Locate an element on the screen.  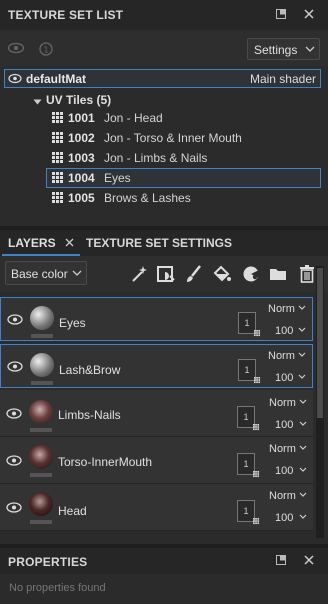
tab-label: LAYERS is located at coordinates (32, 243).